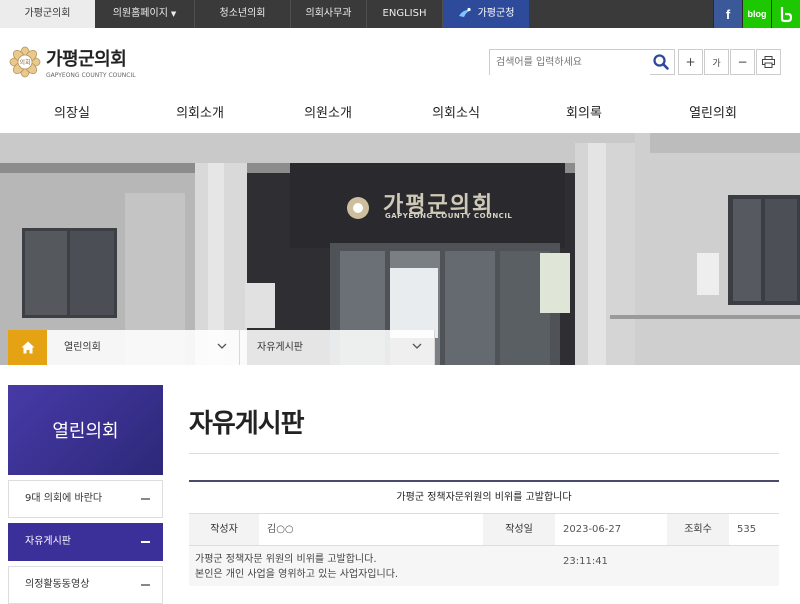  I want to click on main-navigation: 의장실 의회소개 의원소개 의회소식 회의록 열린의회, so click(400, 110).